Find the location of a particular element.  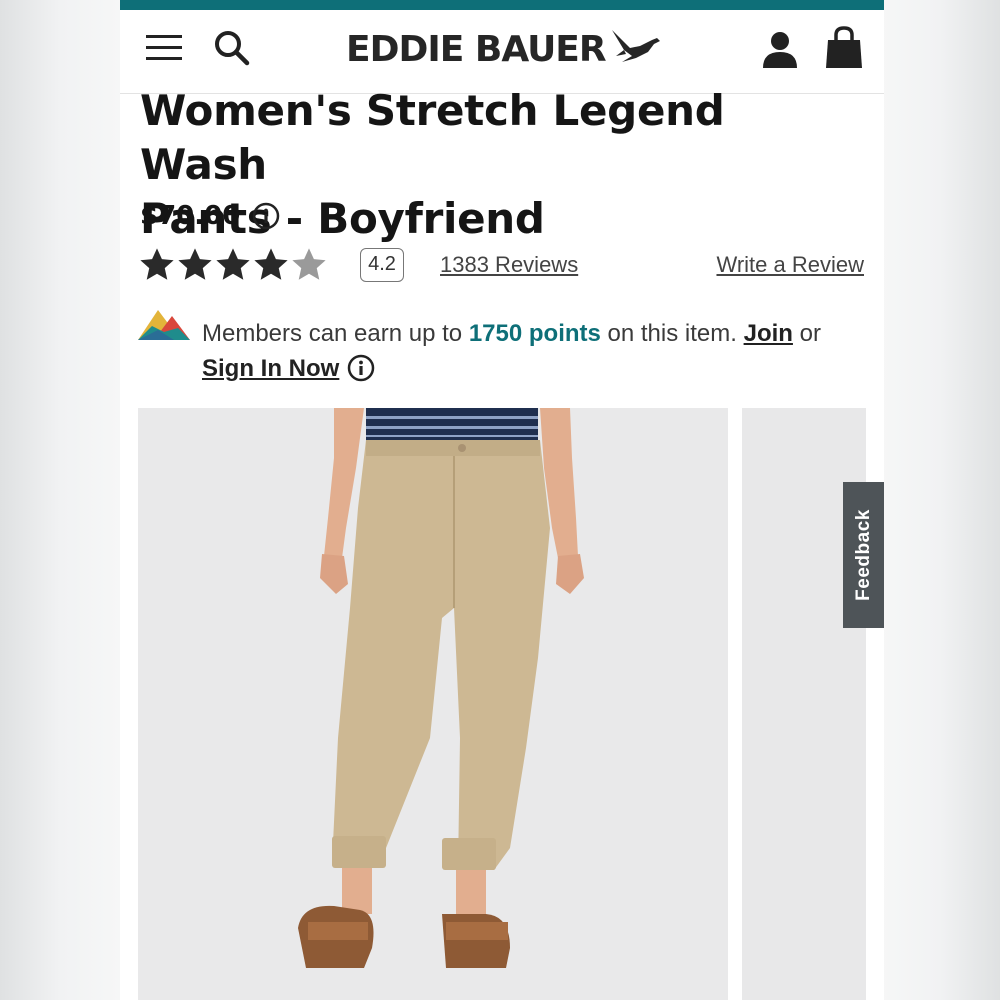

top-accent-bar is located at coordinates (502, 5).